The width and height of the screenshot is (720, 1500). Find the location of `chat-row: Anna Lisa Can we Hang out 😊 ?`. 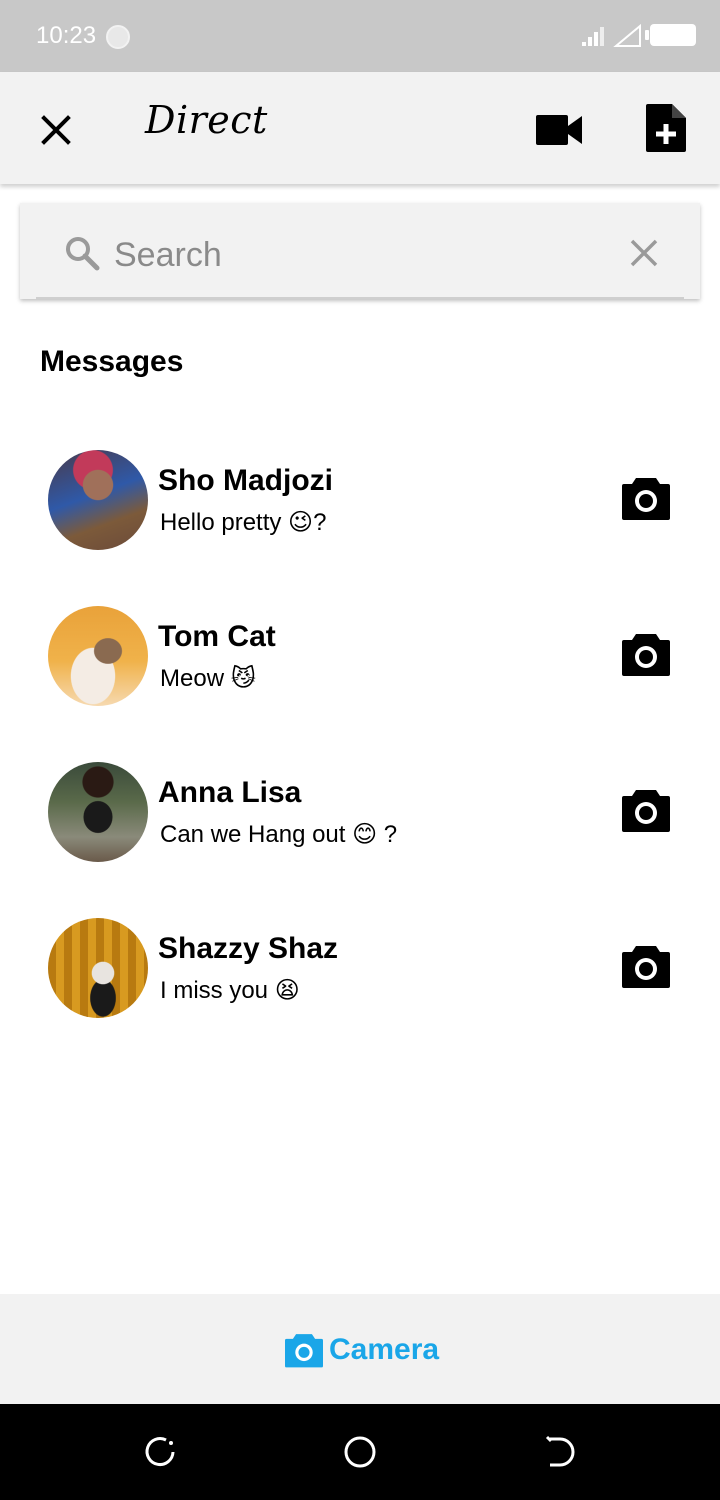

chat-row: Anna Lisa Can we Hang out 😊 ? is located at coordinates (360, 822).